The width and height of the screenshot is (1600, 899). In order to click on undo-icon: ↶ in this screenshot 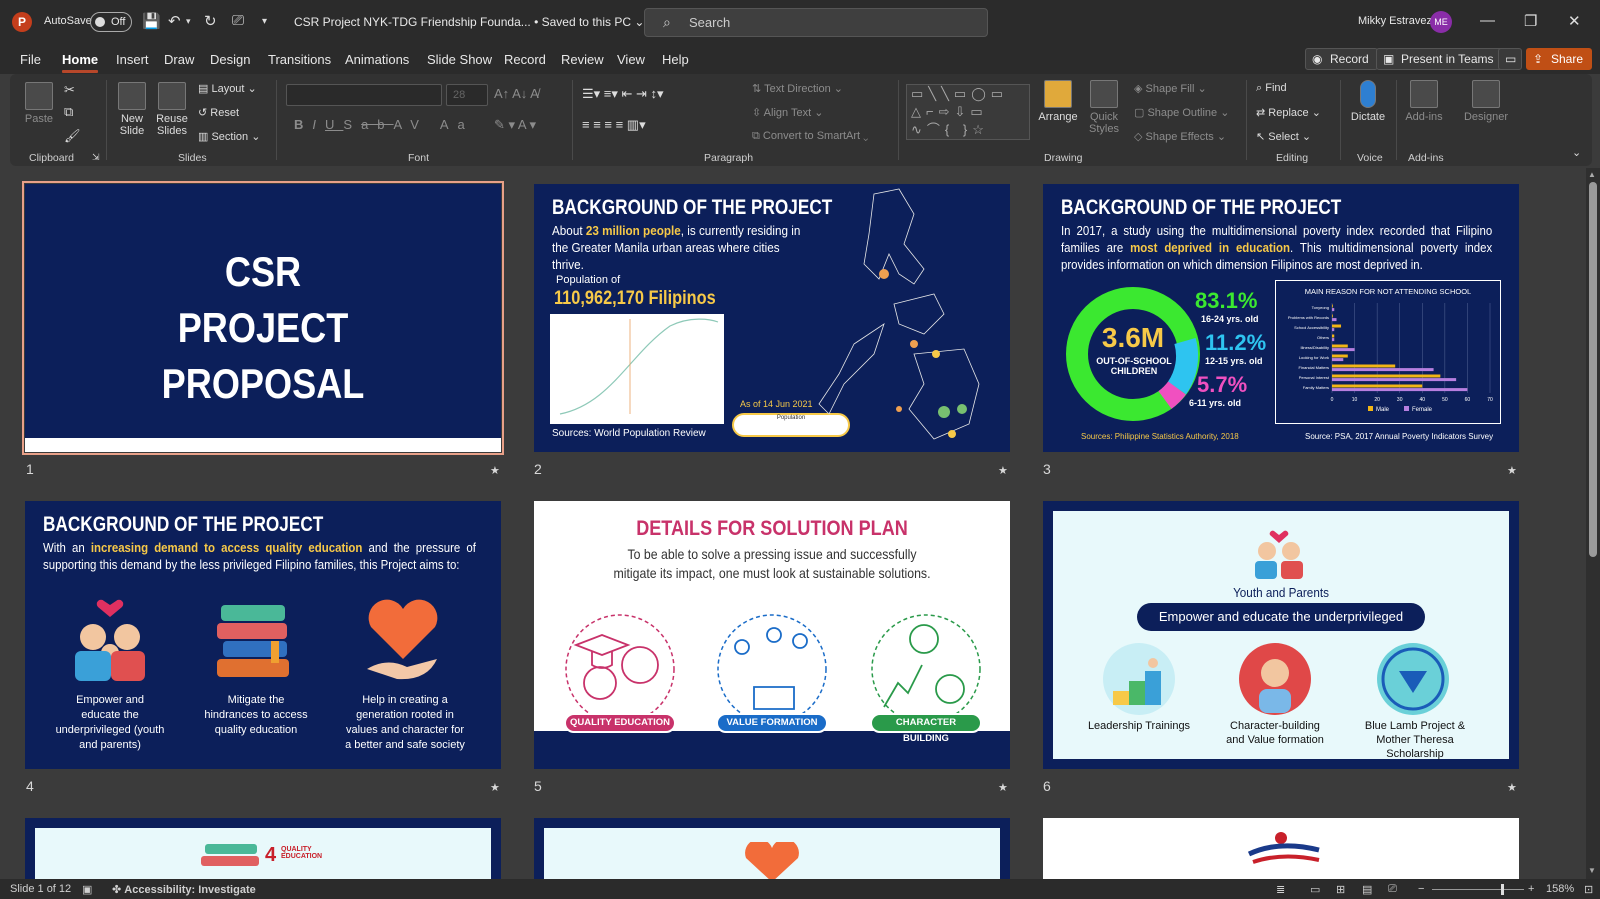, I will do `click(174, 21)`.